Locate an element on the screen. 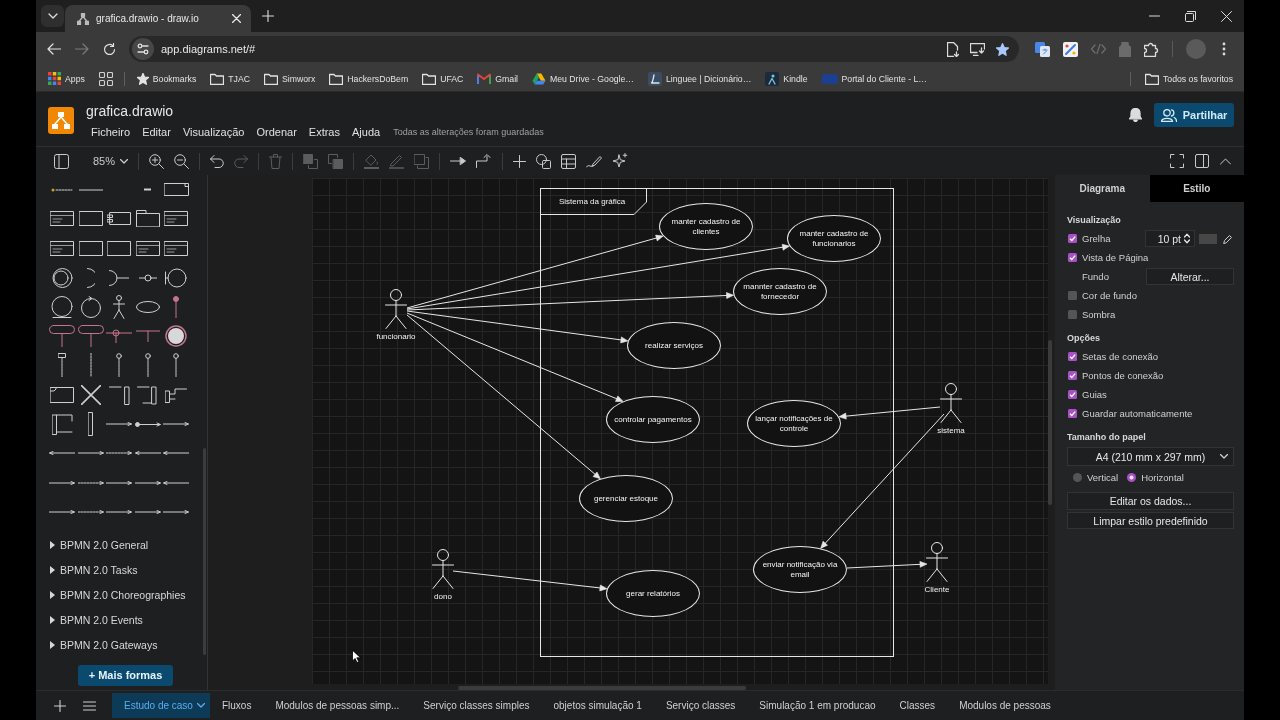  address-field: app.diagrams.net/# is located at coordinates (574, 49).